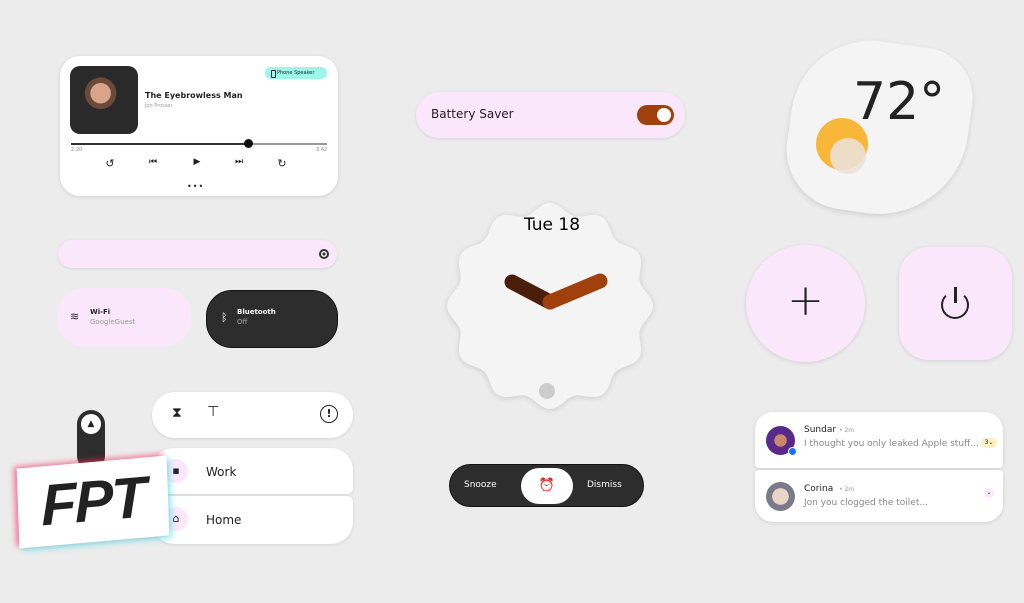 The height and width of the screenshot is (603, 1024). Describe the element at coordinates (159, 106) in the screenshot. I see `track-artist: Jon Prosser` at that location.